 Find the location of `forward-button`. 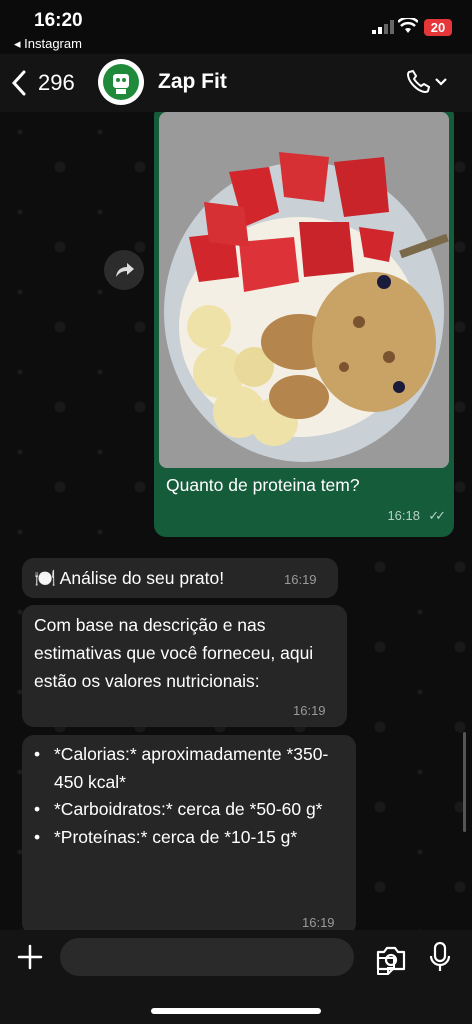

forward-button is located at coordinates (124, 270).